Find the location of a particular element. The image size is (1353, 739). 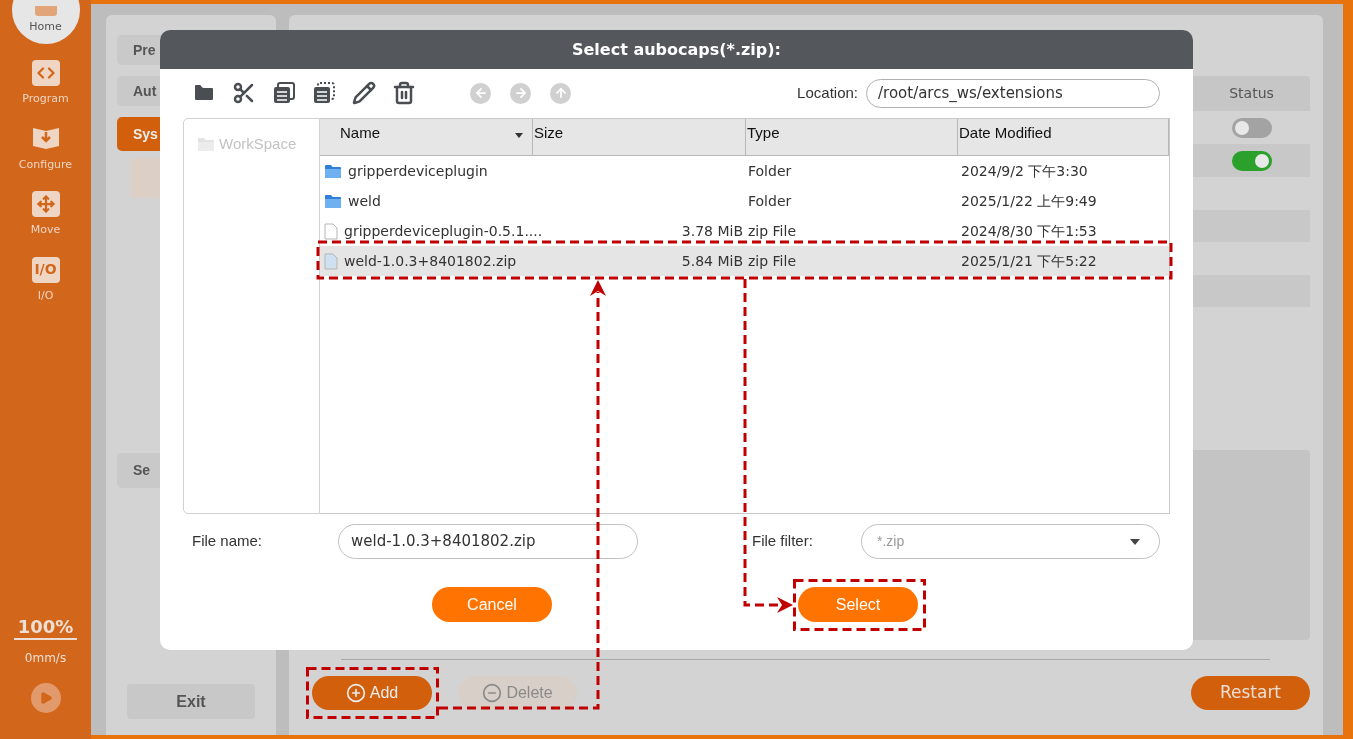

speed-reading: 0mm/s is located at coordinates (45, 658).